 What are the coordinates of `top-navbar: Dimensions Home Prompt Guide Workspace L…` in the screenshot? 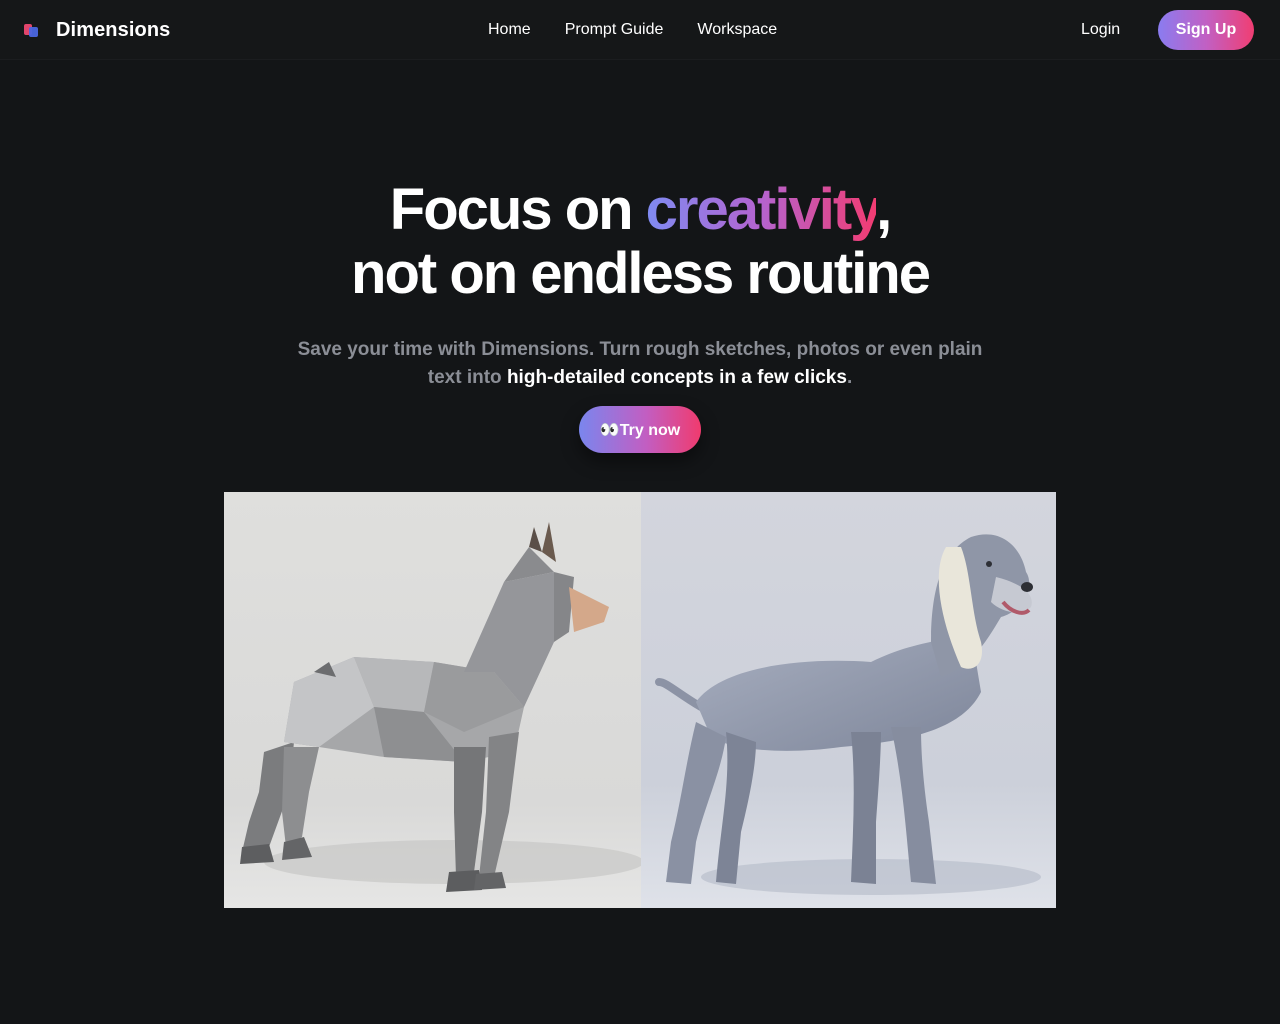 It's located at (640, 30).